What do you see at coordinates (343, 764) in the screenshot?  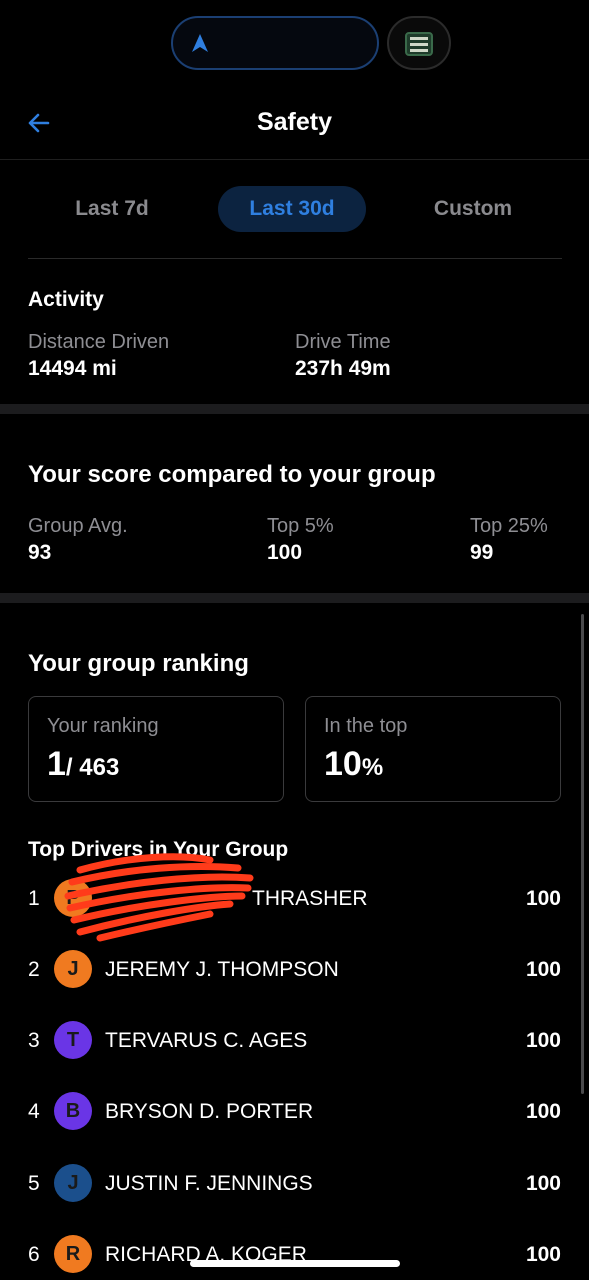 I see `top-percent-number: 10` at bounding box center [343, 764].